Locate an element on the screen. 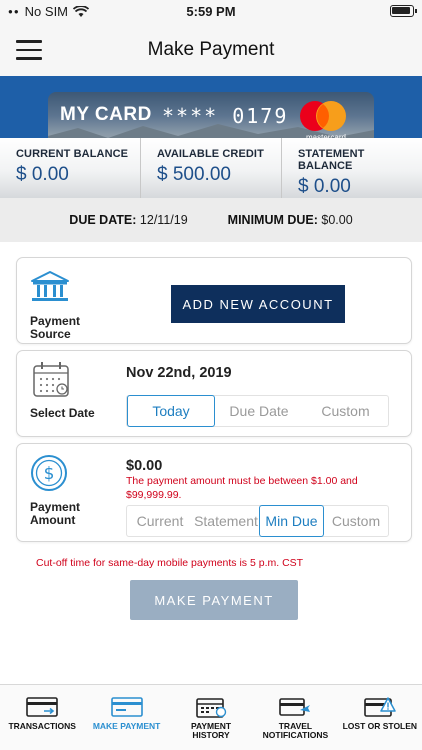 The width and height of the screenshot is (422, 750). date-option-segments: Today Due Date Custom is located at coordinates (257, 411).